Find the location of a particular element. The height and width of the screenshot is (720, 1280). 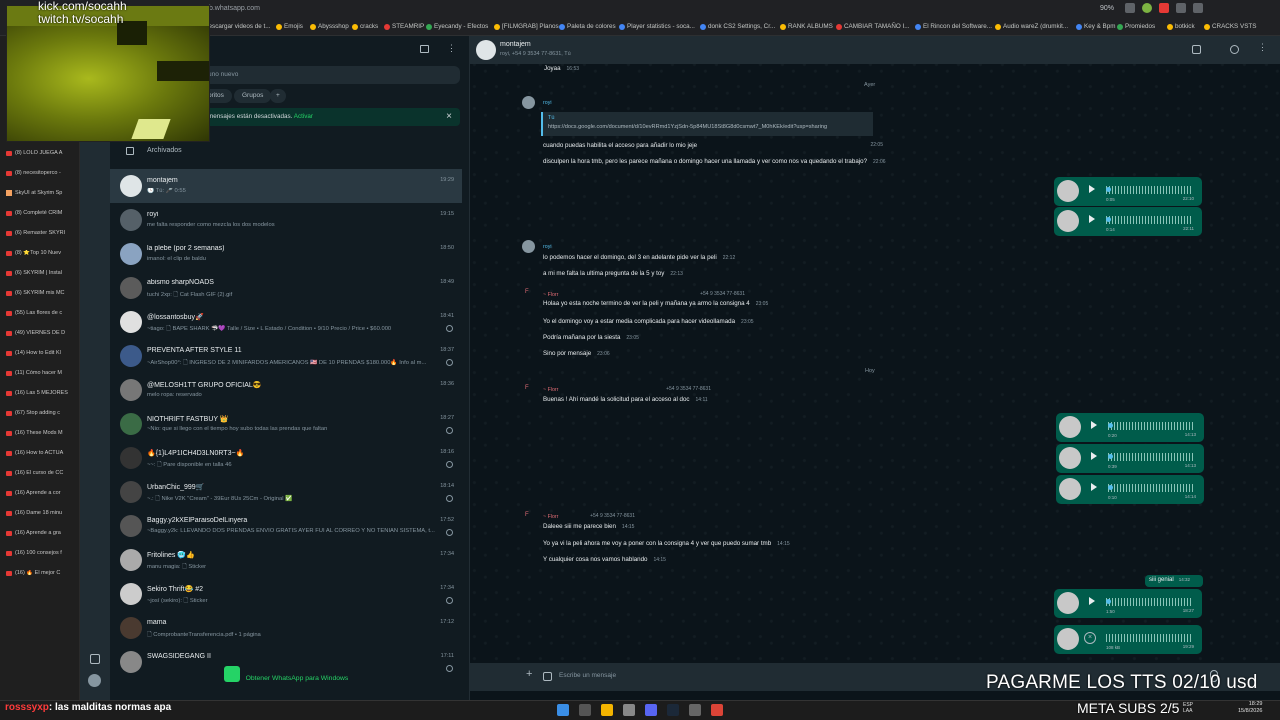

cancel-upload-icon: × is located at coordinates (1090, 638).